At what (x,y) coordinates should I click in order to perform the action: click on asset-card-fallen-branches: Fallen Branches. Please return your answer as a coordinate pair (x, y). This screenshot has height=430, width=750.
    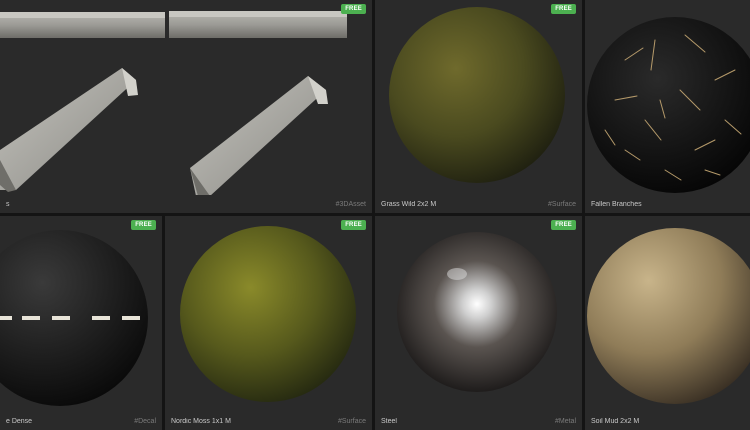
    Looking at the image, I should click on (667, 106).